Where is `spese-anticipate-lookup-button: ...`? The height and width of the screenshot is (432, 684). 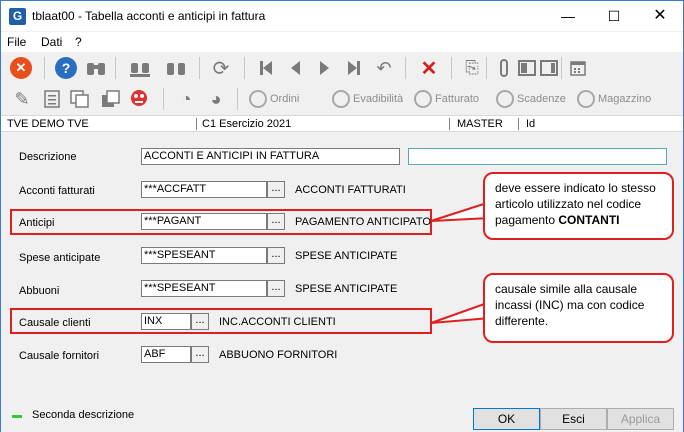
spese-anticipate-lookup-button: ... is located at coordinates (276, 255).